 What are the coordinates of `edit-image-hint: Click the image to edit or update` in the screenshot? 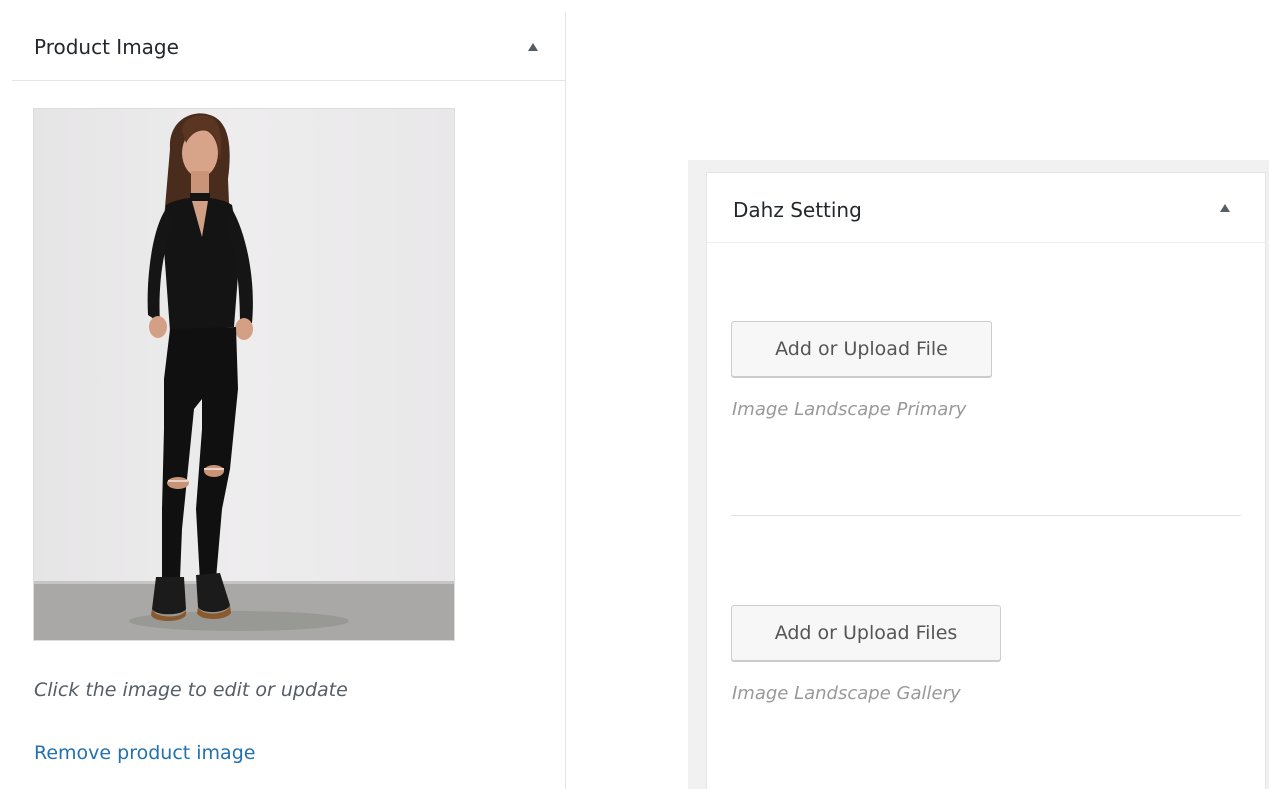 It's located at (191, 690).